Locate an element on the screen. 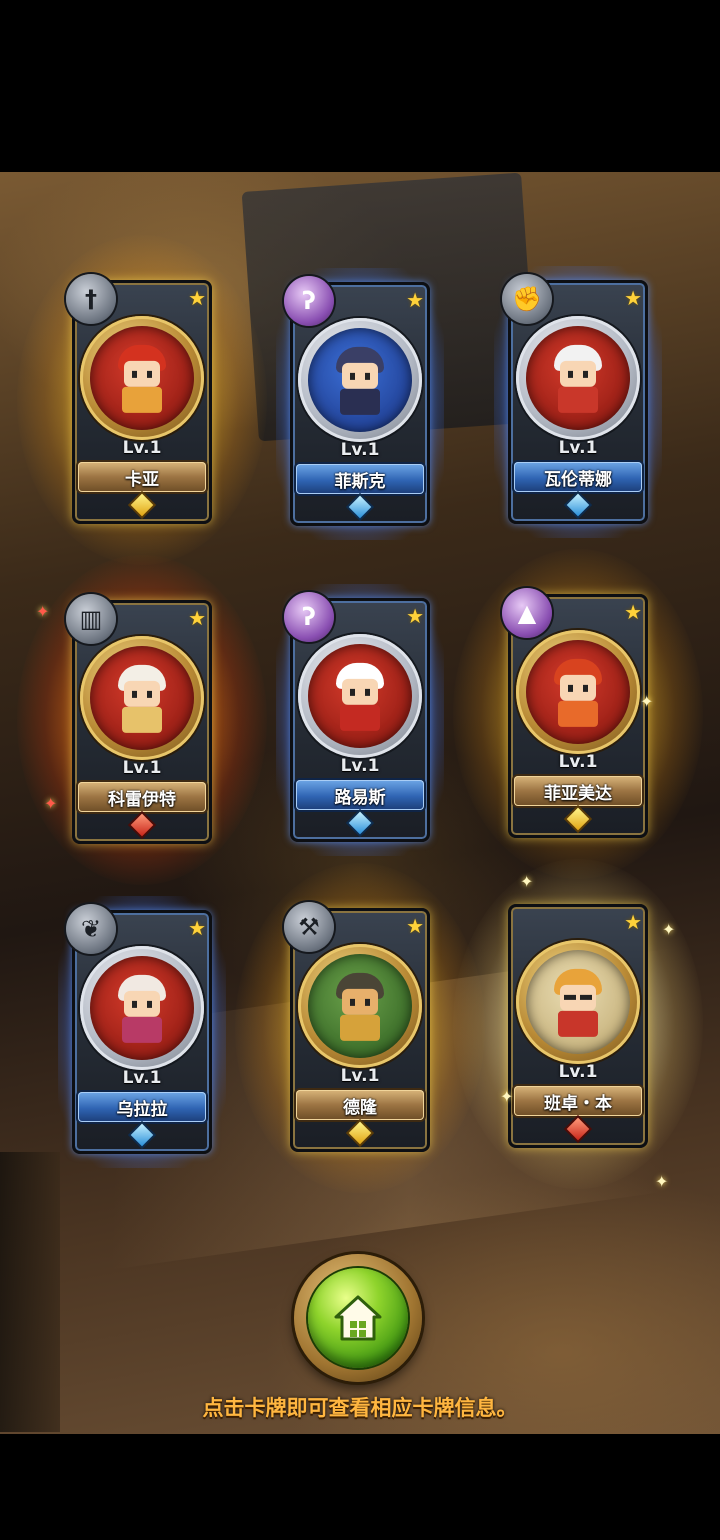 This screenshot has width=720, height=1540. wings-icon: ❦ is located at coordinates (91, 929).